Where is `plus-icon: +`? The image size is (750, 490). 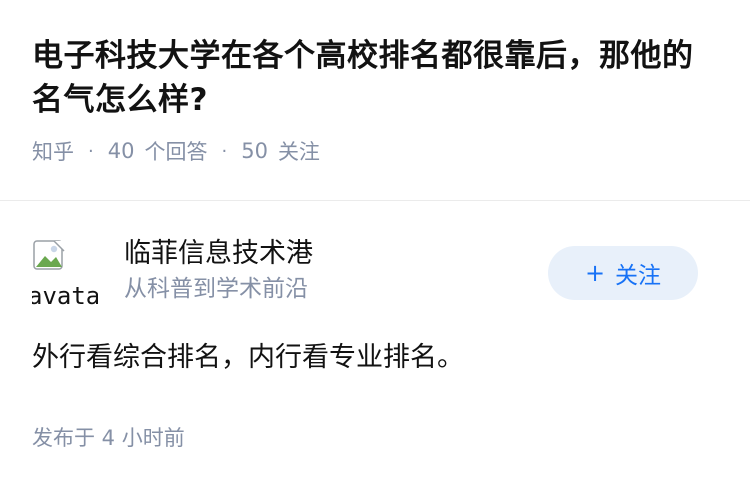
plus-icon: + is located at coordinates (595, 273).